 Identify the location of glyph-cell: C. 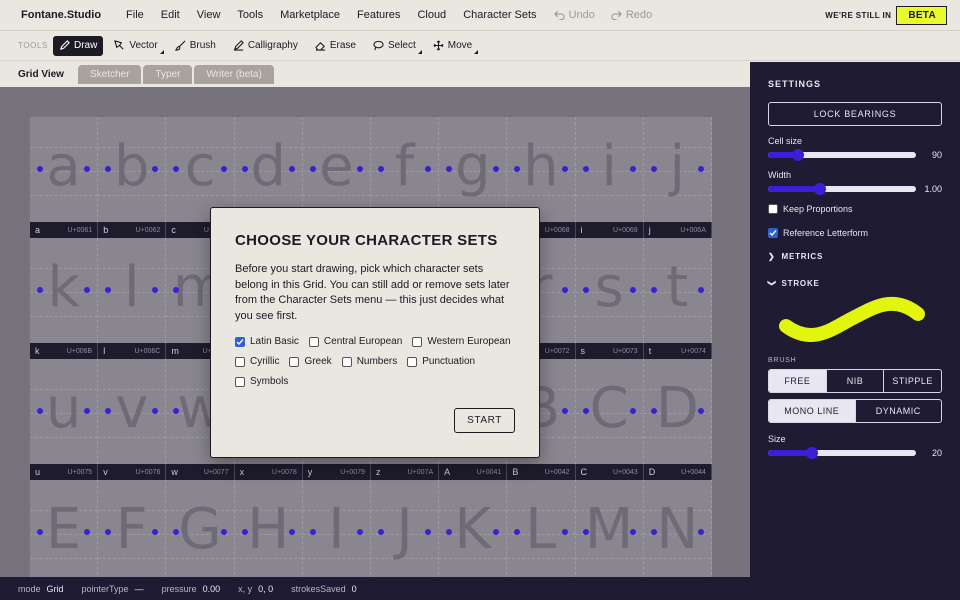
(609, 411).